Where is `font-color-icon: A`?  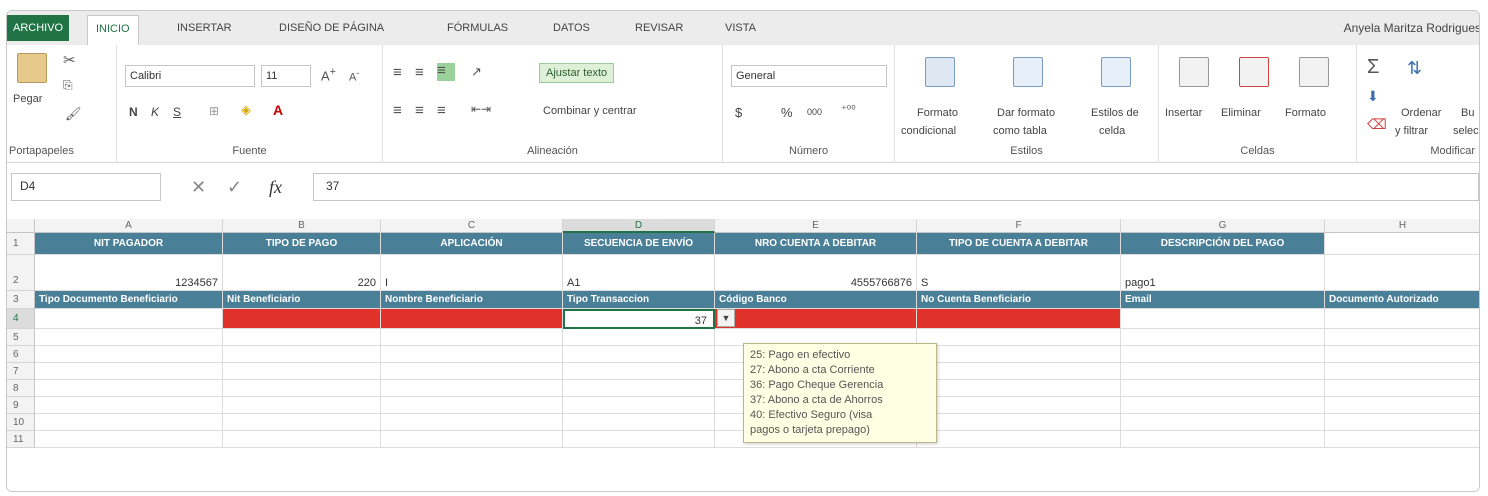 font-color-icon: A is located at coordinates (278, 110).